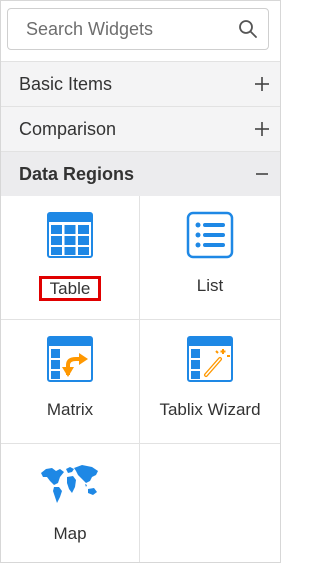 This screenshot has height=563, width=320. Describe the element at coordinates (70, 483) in the screenshot. I see `map-icon` at that location.